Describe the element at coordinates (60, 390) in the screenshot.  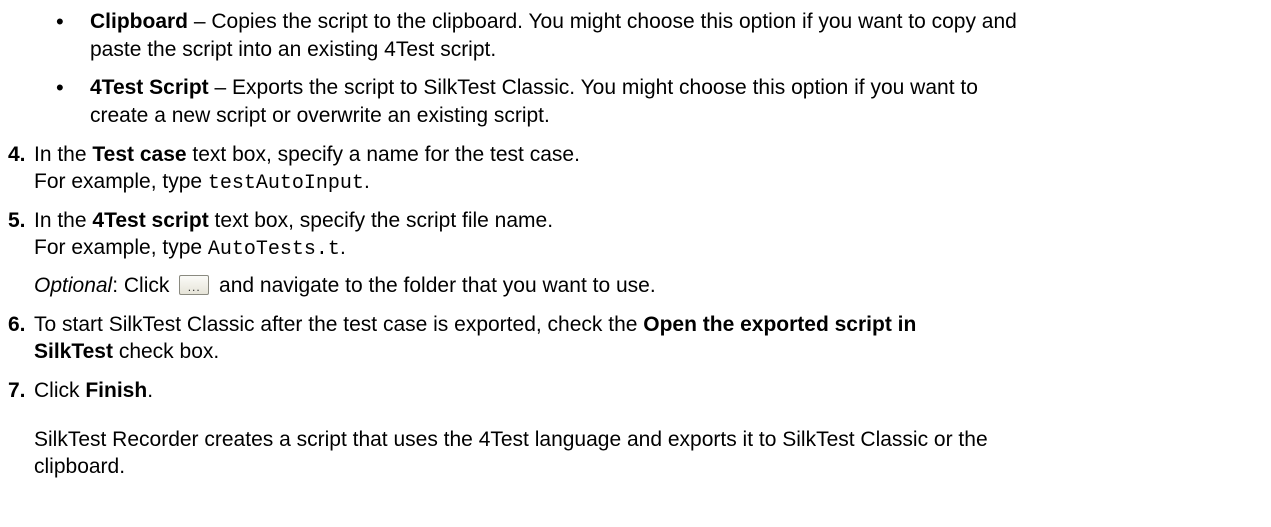
I see `step-7-text-pre: Click` at that location.